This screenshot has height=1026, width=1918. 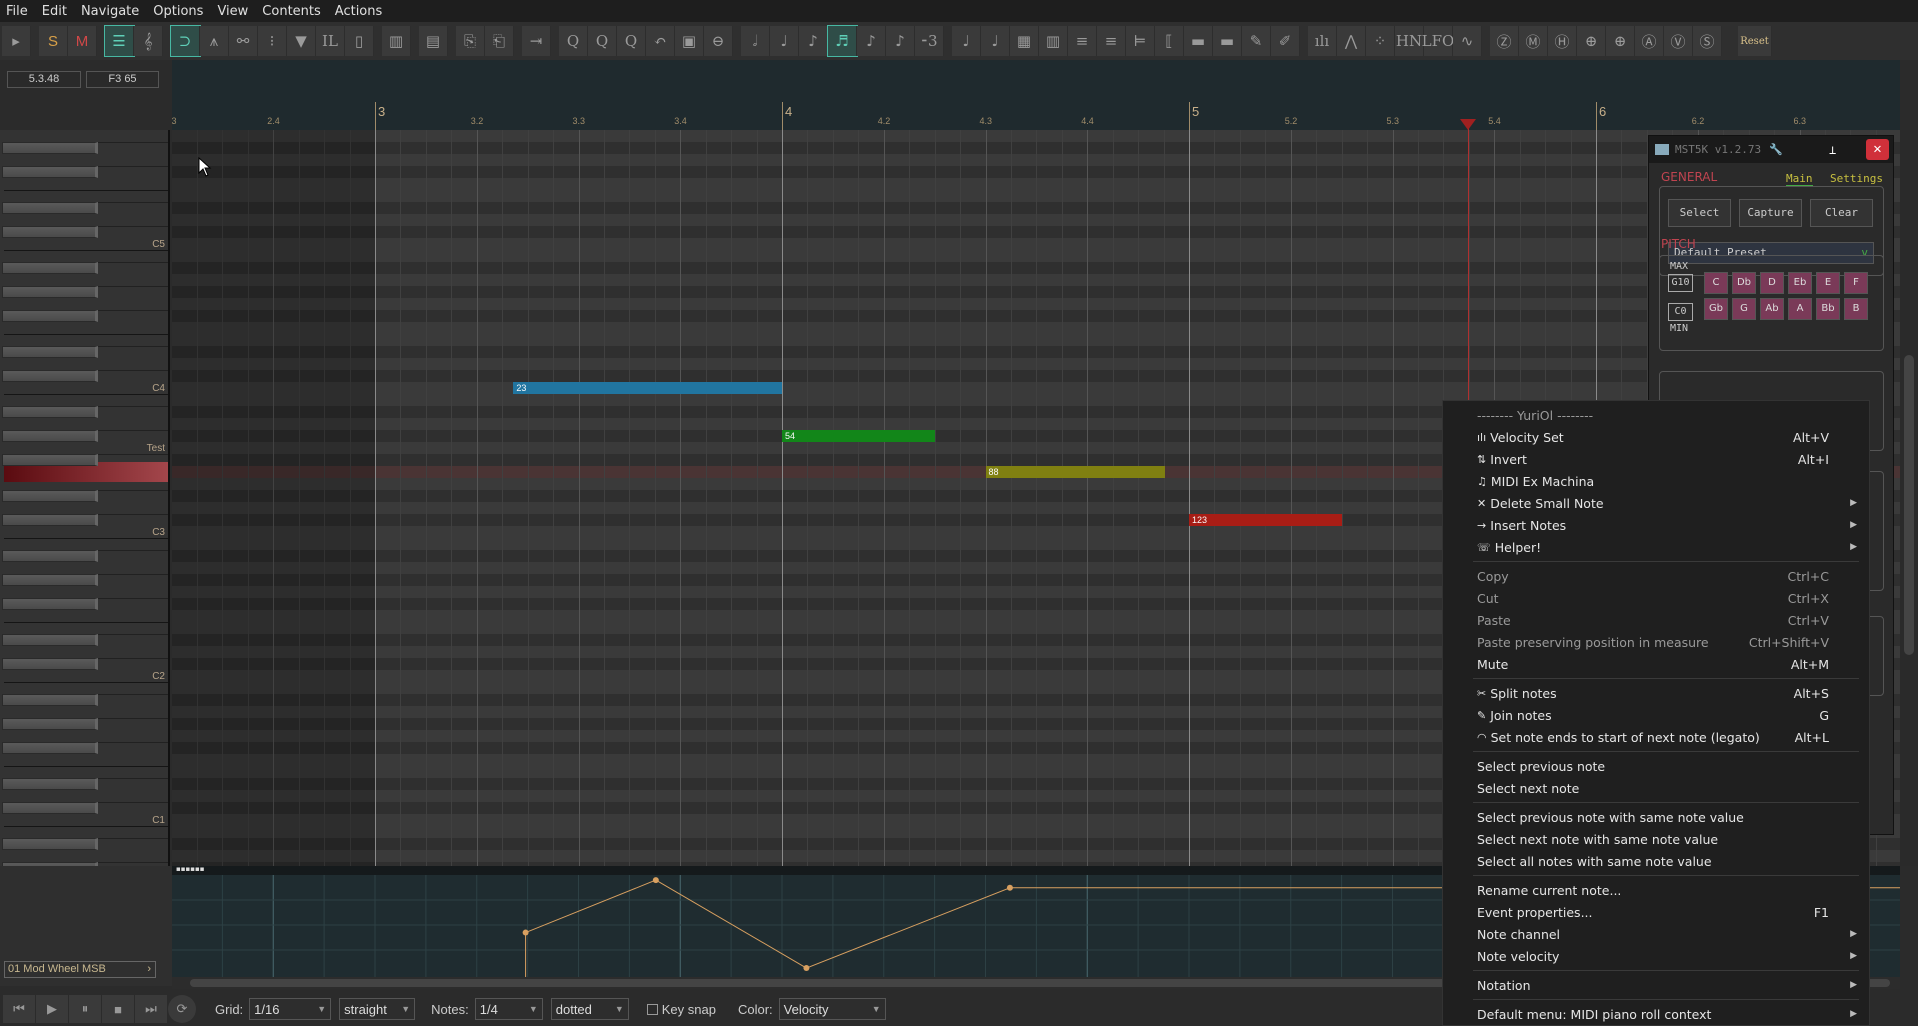 What do you see at coordinates (784, 41) in the screenshot?
I see `quarter-note-icon: ♩` at bounding box center [784, 41].